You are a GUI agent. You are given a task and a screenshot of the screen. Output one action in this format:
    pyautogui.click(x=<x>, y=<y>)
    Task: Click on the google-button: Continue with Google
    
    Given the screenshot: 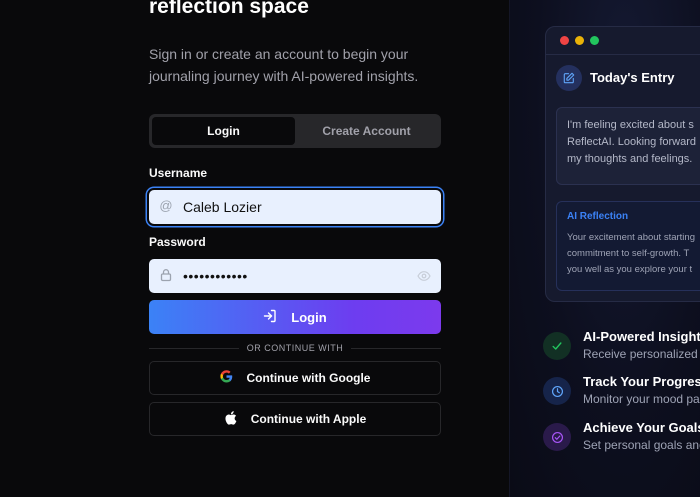 What is the action you would take?
    pyautogui.click(x=295, y=378)
    